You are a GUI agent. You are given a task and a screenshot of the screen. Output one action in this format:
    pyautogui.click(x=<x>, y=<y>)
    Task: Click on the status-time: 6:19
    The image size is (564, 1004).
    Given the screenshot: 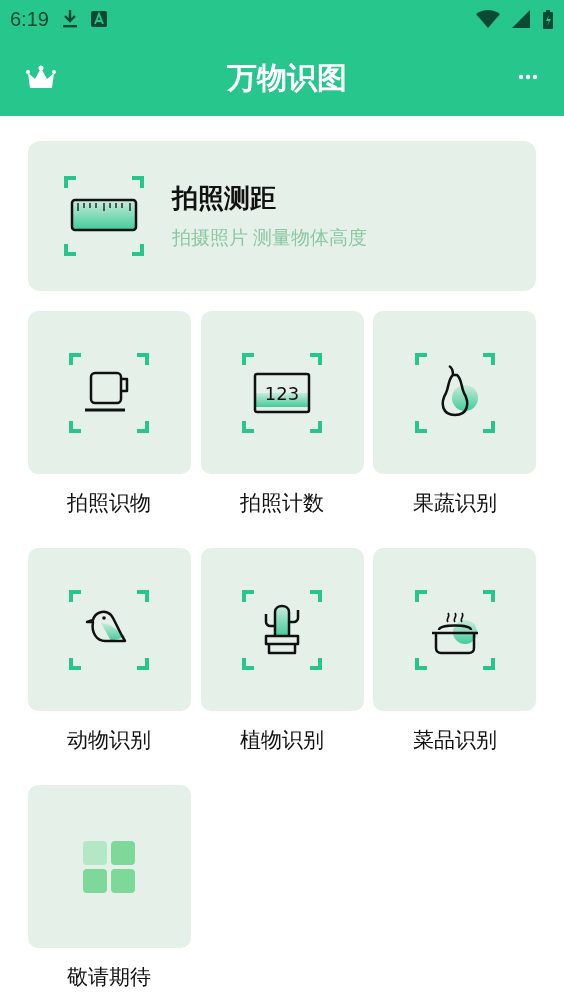 What is the action you would take?
    pyautogui.click(x=29, y=19)
    